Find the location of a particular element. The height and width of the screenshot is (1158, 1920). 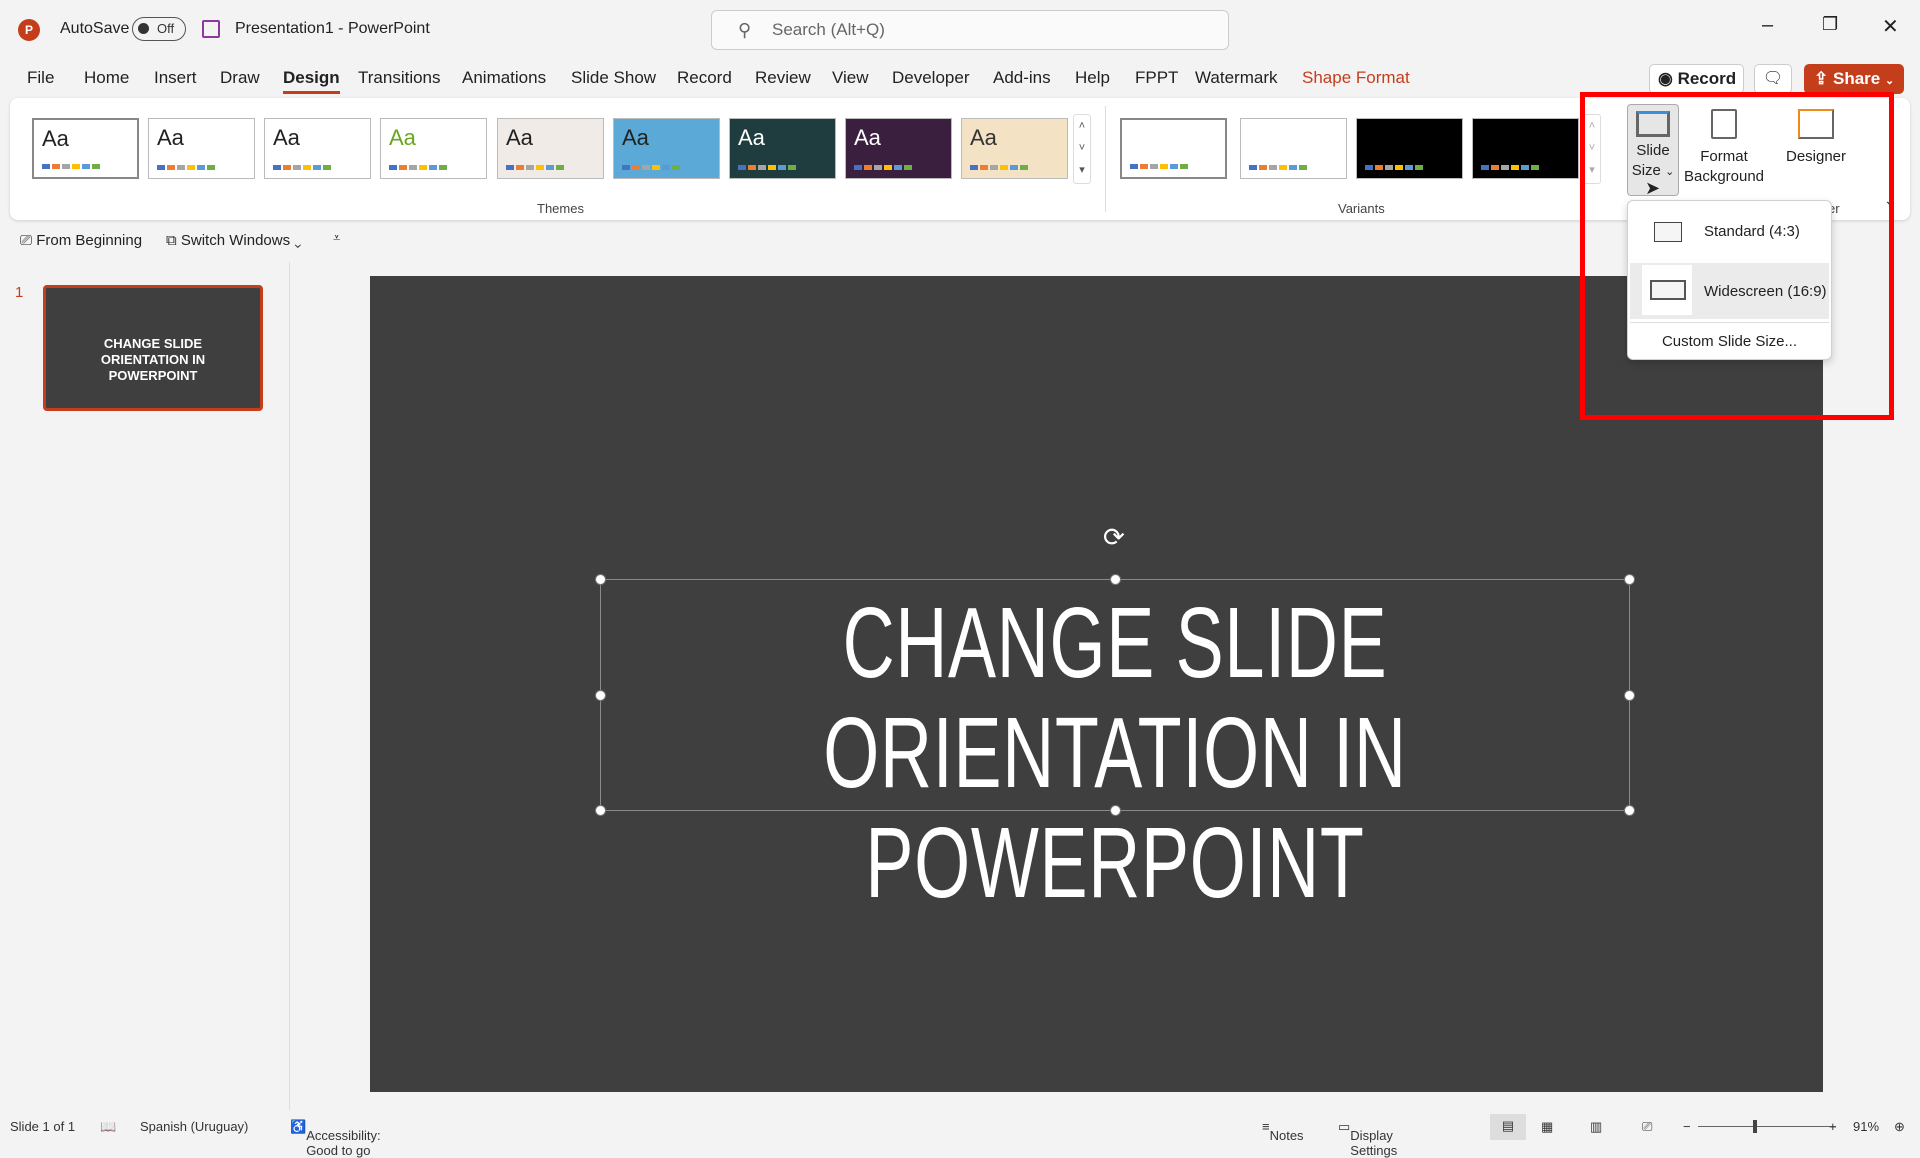

title-line-1: CHANGE SLIDE is located at coordinates (1115, 643).